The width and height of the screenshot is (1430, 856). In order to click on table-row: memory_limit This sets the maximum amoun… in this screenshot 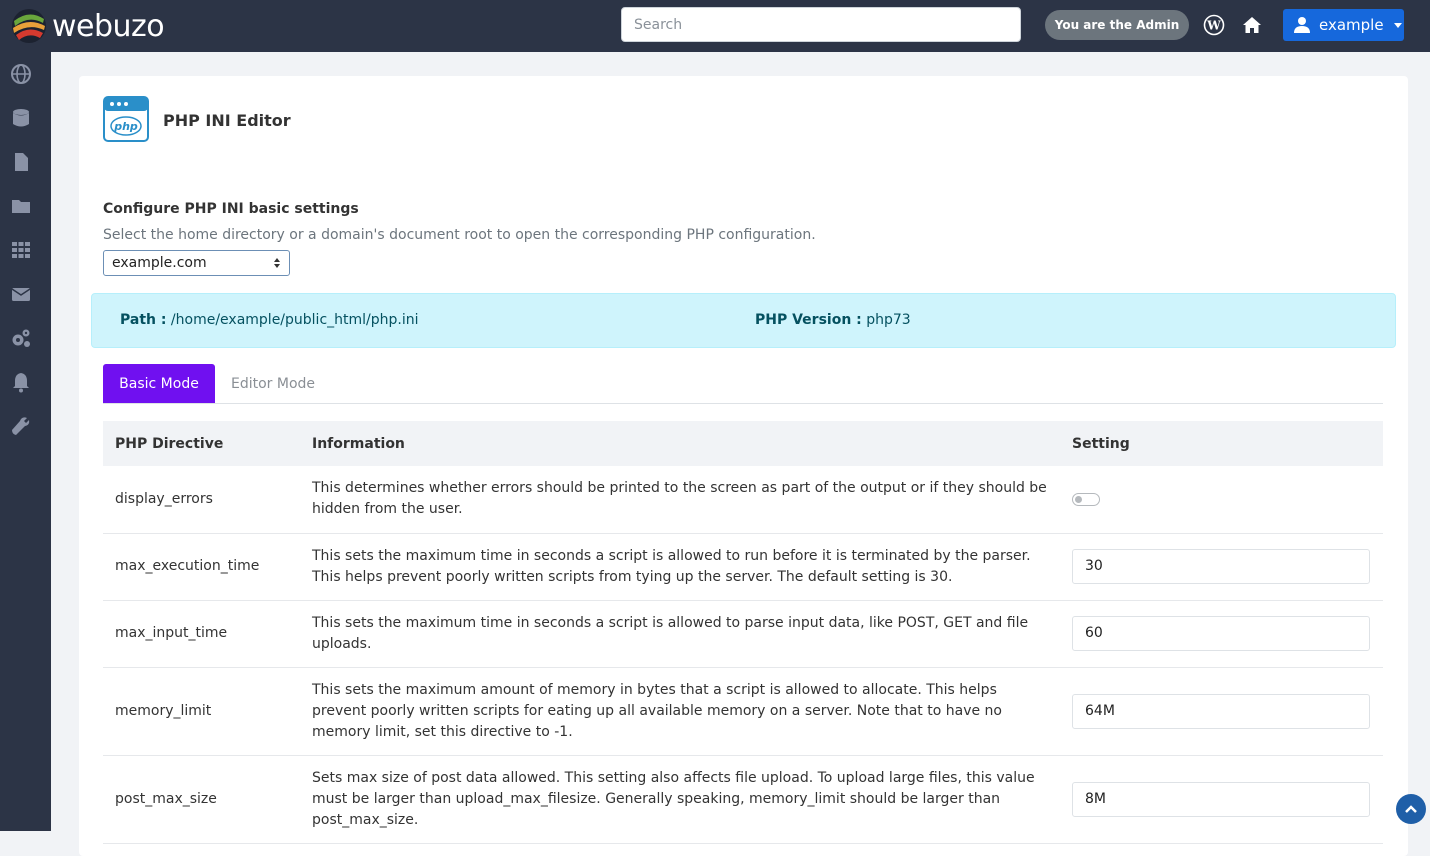, I will do `click(743, 711)`.